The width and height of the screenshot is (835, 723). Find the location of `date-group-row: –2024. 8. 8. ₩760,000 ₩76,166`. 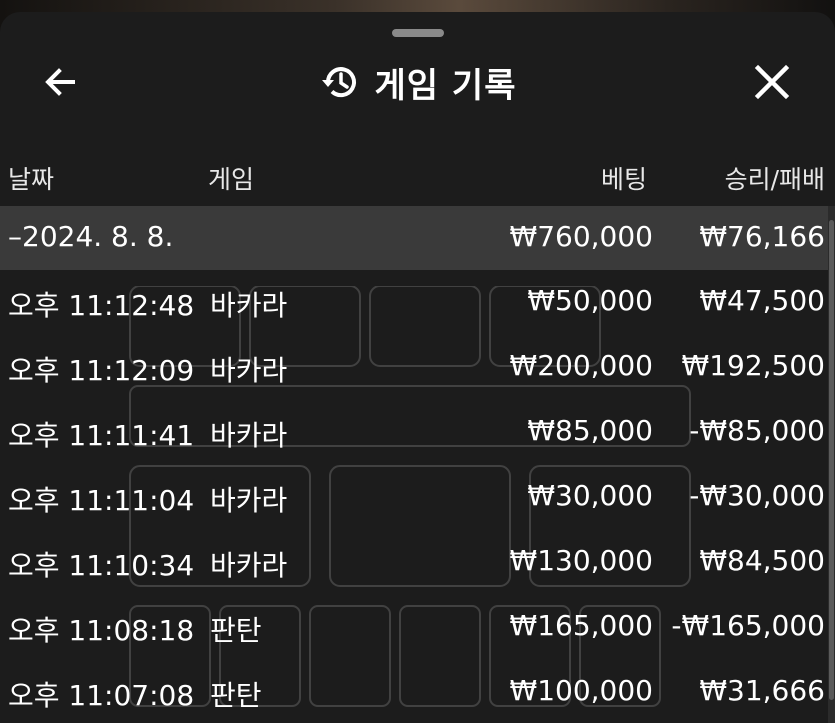

date-group-row: –2024. 8. 8. ₩760,000 ₩76,166 is located at coordinates (417, 238).